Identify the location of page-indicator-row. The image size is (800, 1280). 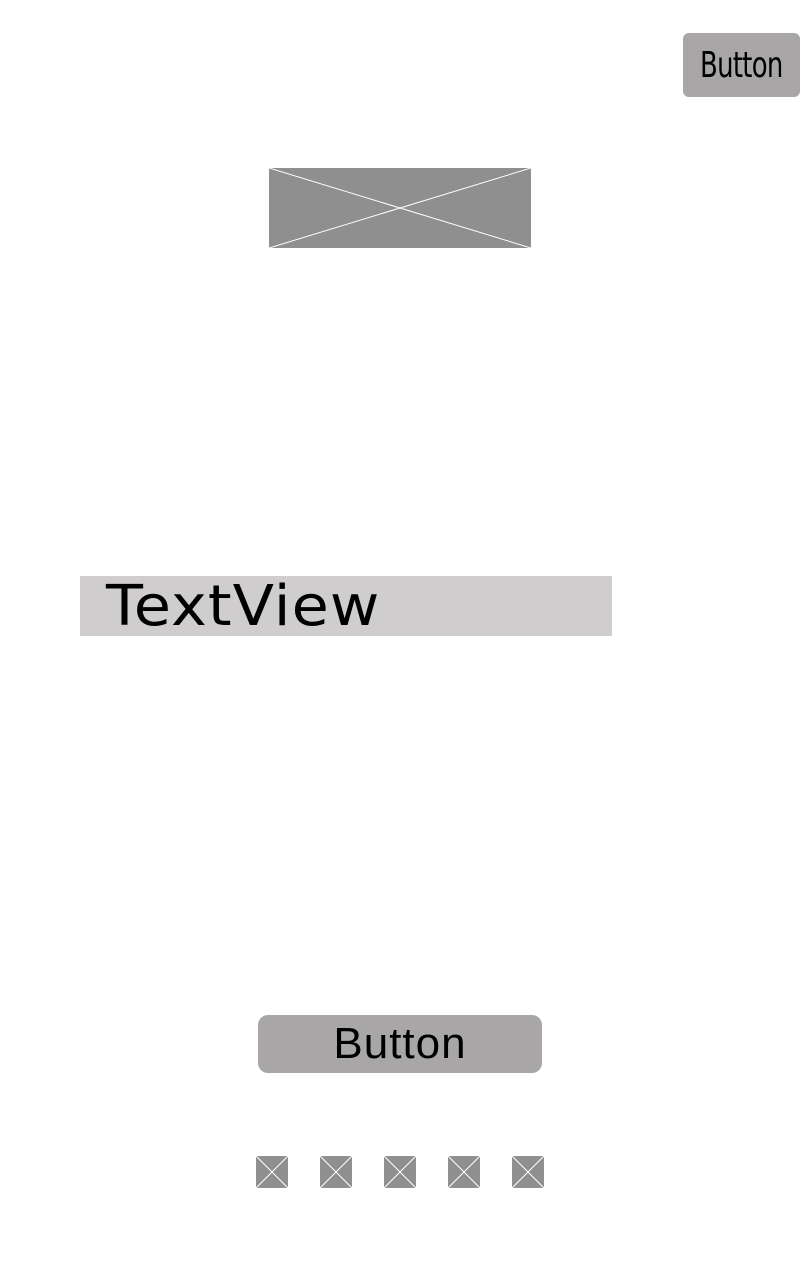
(400, 1172).